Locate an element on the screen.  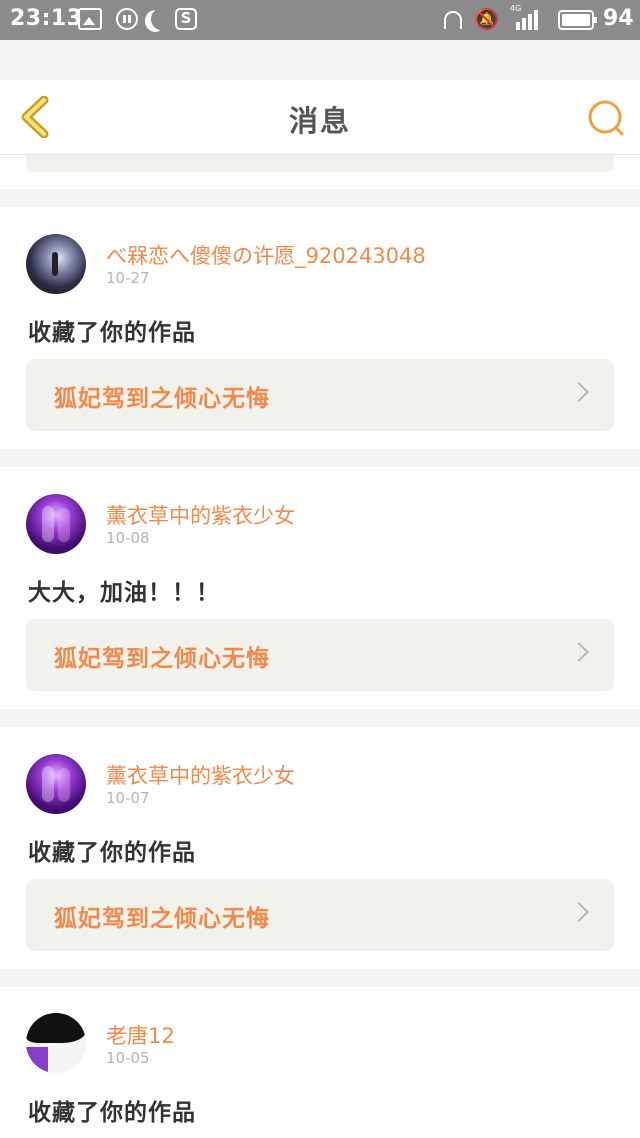
date: 10-27 is located at coordinates (128, 278).